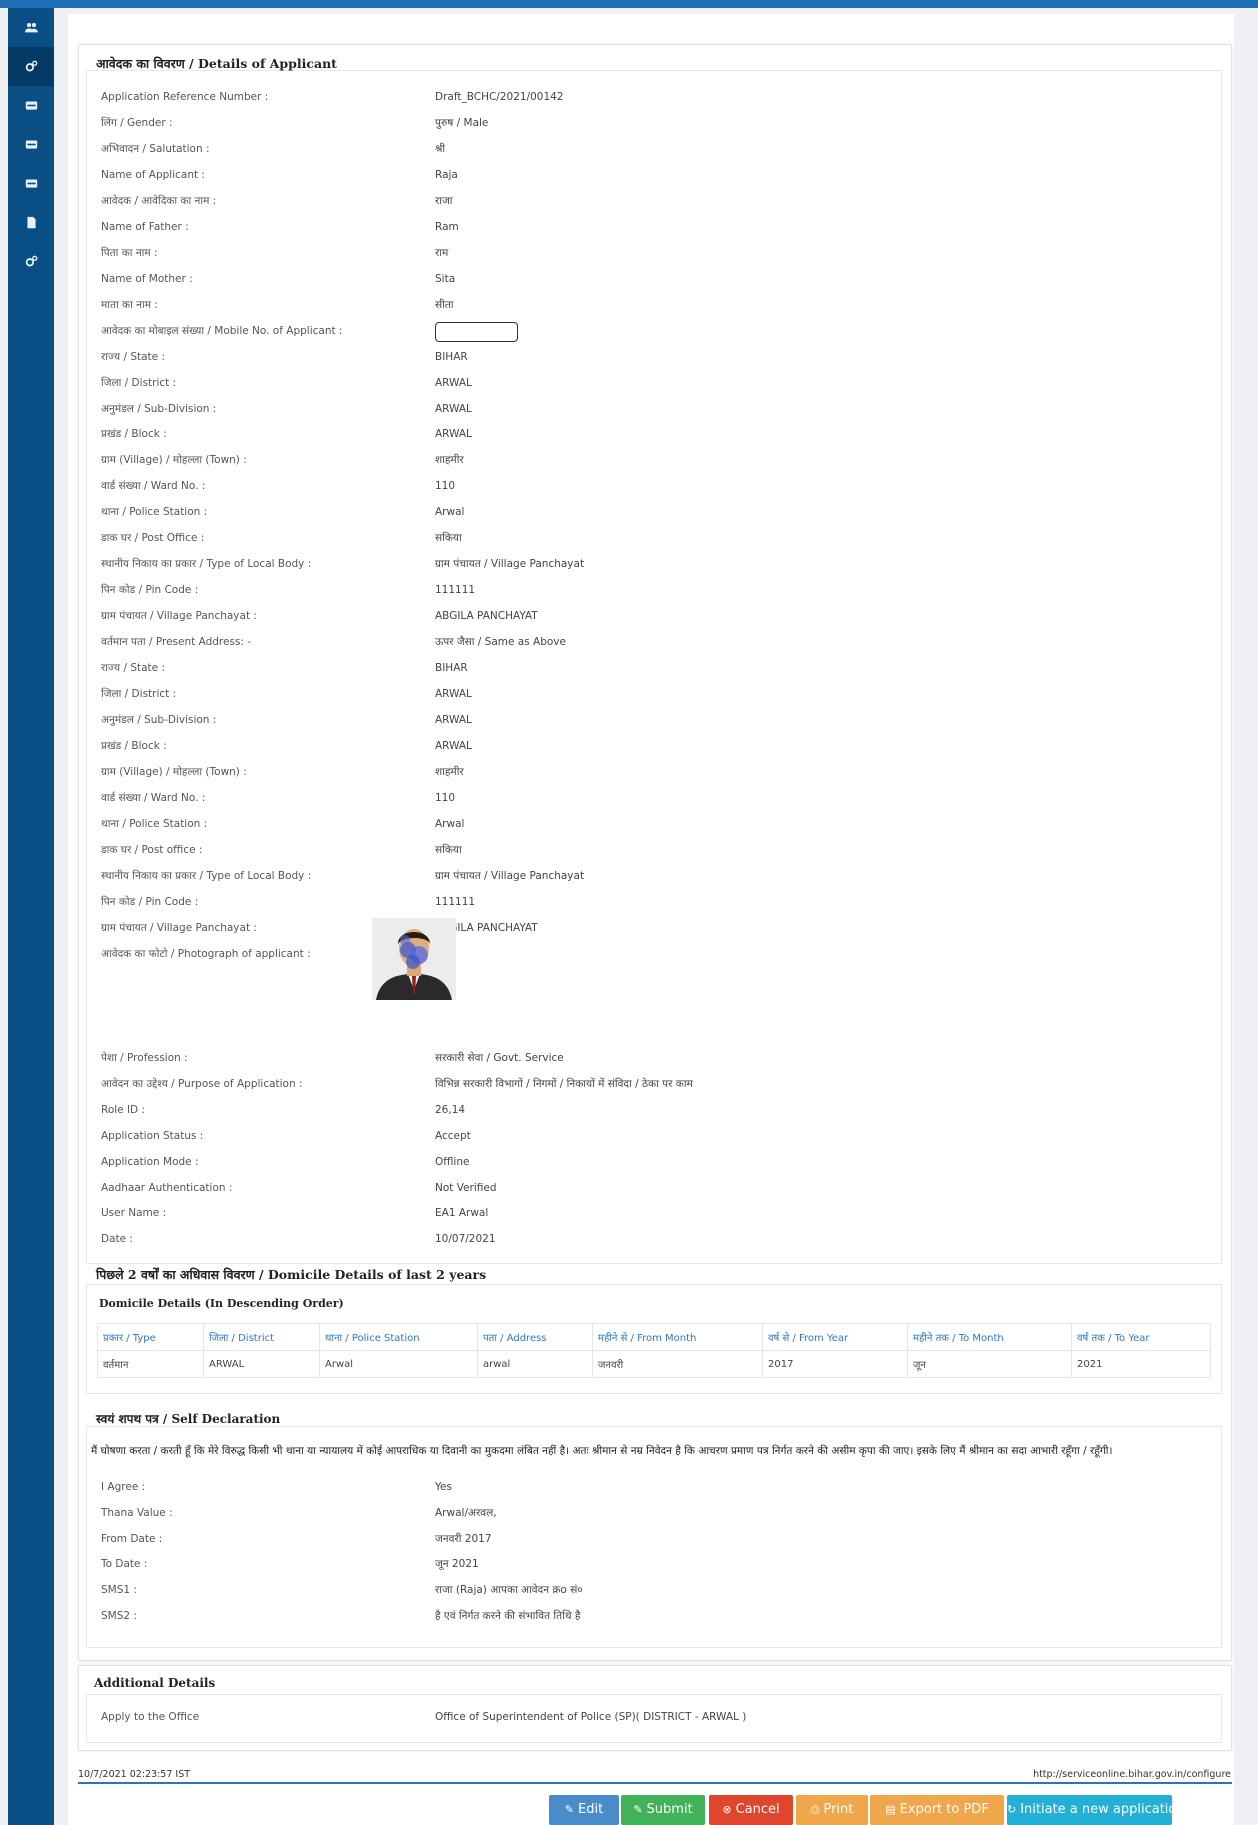 This screenshot has width=1258, height=1825. I want to click on field-value: Not Verified, so click(466, 1187).